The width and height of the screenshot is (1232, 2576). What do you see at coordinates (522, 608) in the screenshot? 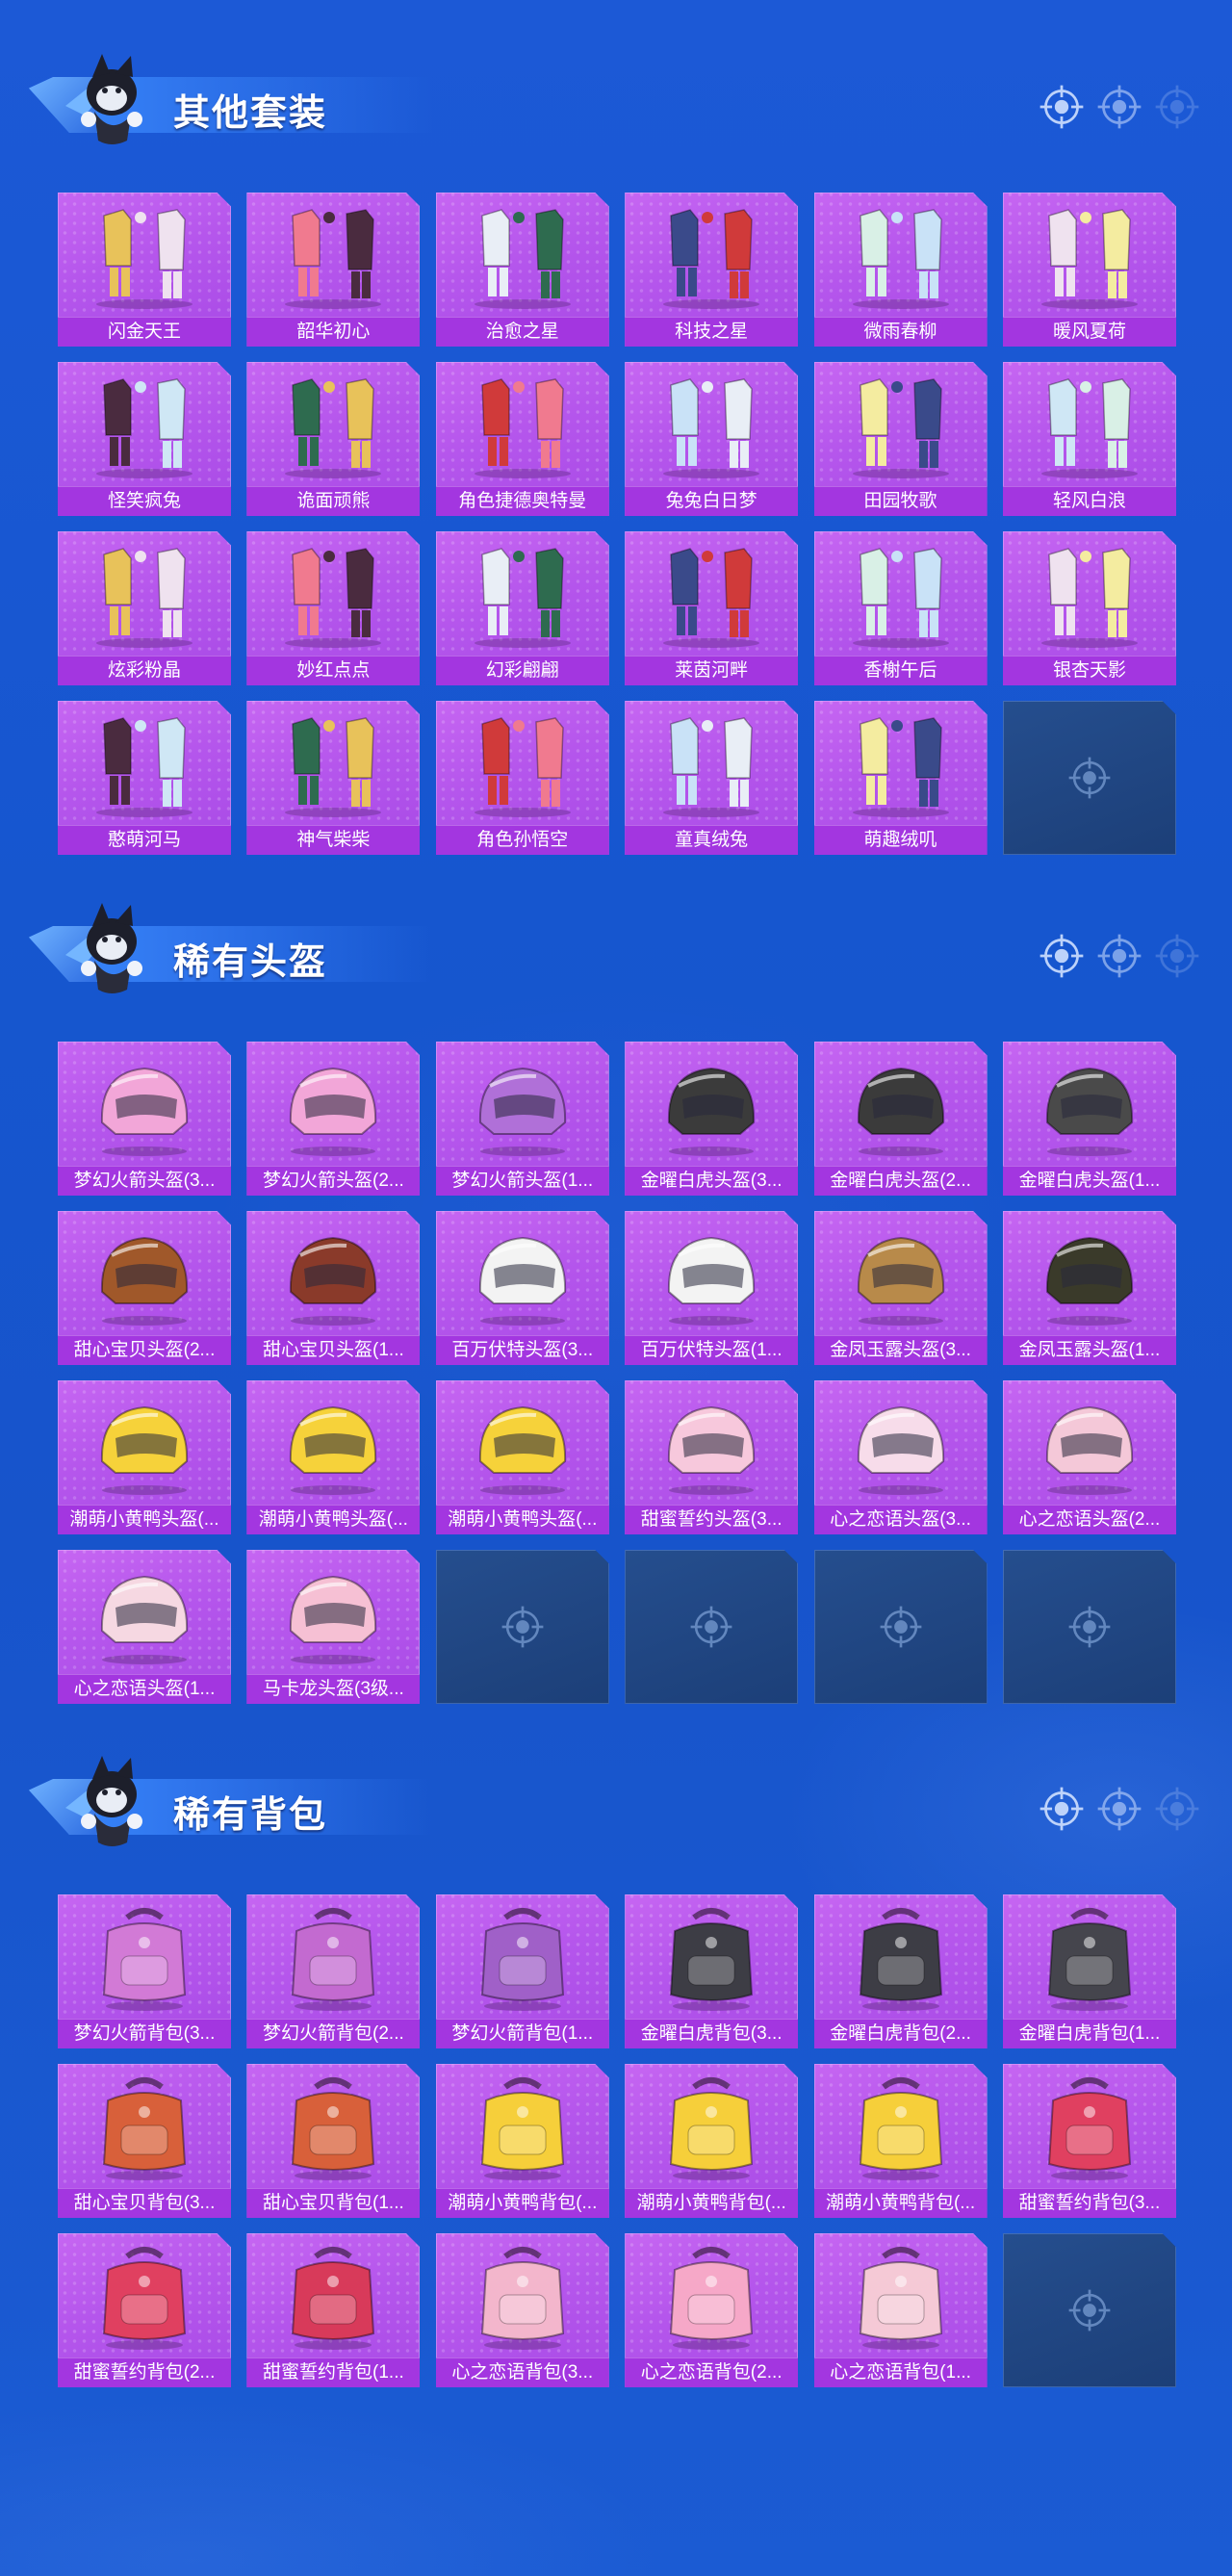
I see `outfit-card: 幻彩翩翩` at bounding box center [522, 608].